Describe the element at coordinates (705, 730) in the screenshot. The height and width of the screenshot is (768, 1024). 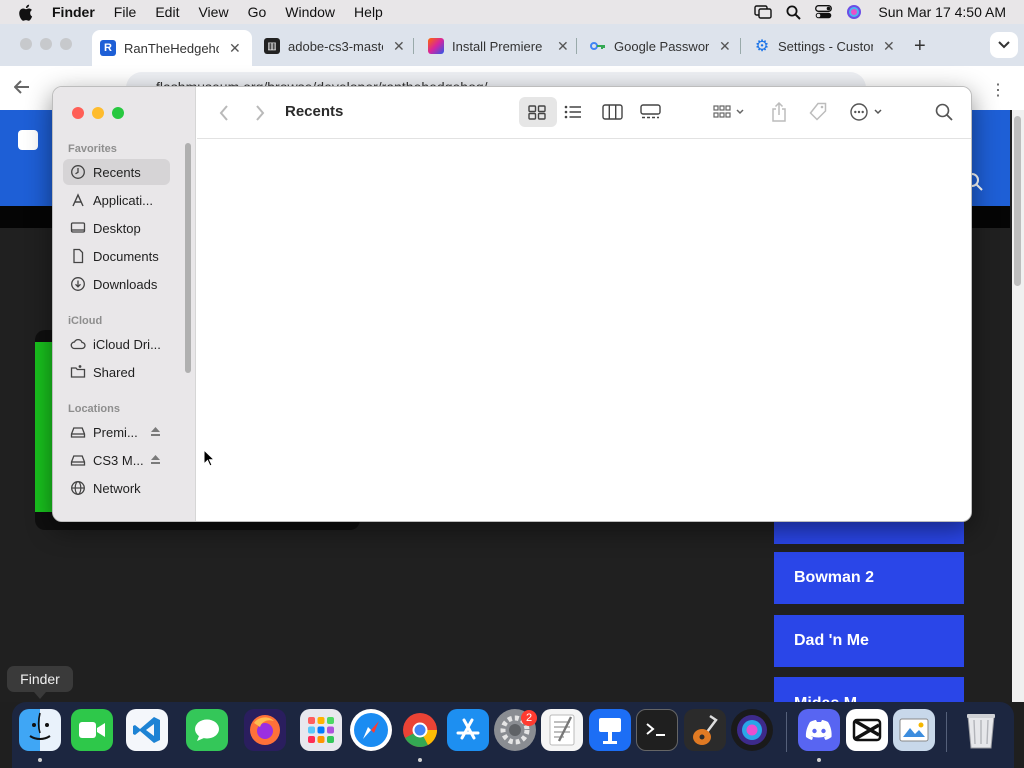
I see `garageband-icon` at that location.